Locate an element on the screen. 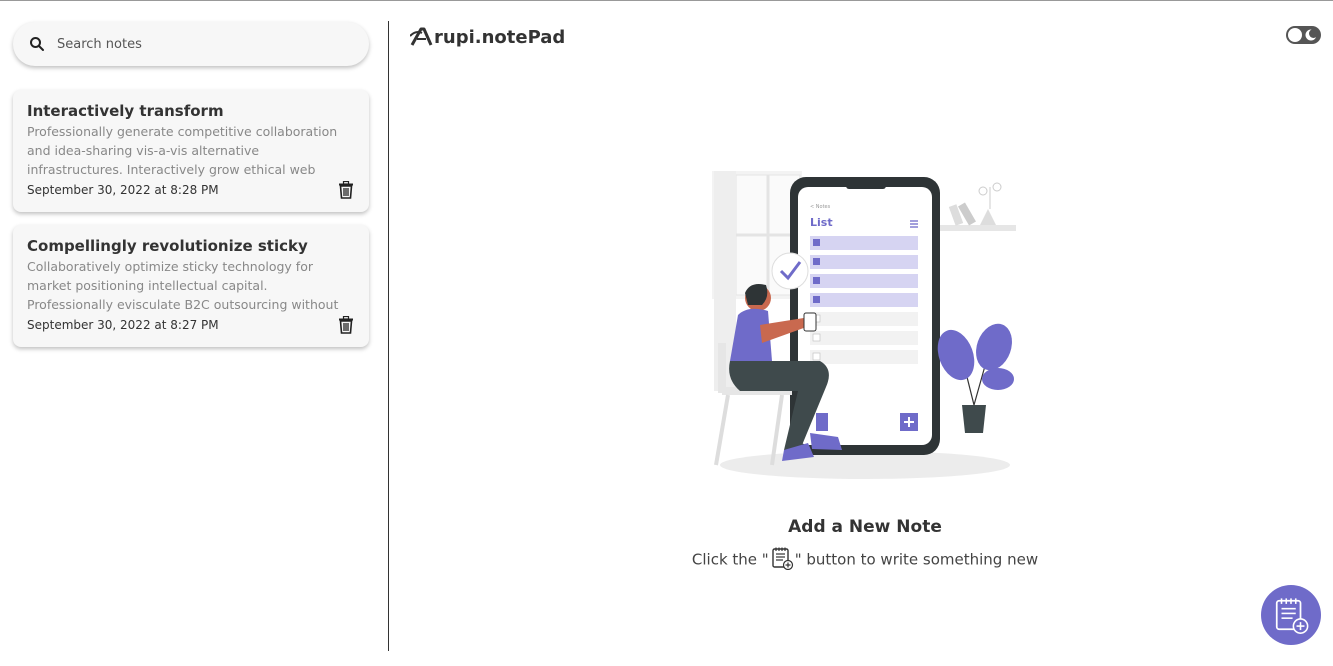 The width and height of the screenshot is (1333, 666). note-title: Interactively transform is located at coordinates (125, 111).